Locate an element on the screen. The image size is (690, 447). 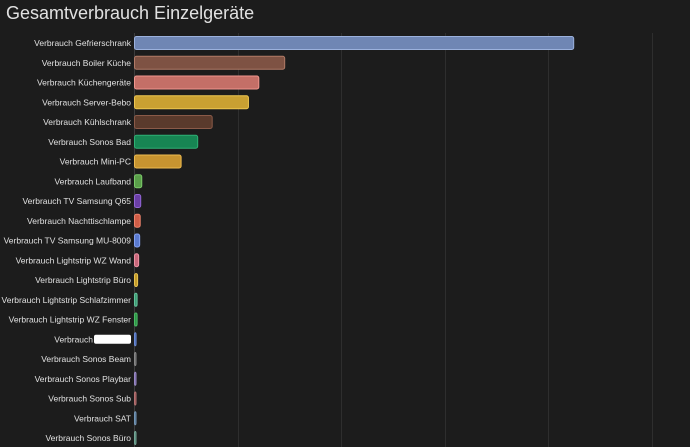
category-label: Verbrauch Lightstrip Schlafzimmer is located at coordinates (67, 300).